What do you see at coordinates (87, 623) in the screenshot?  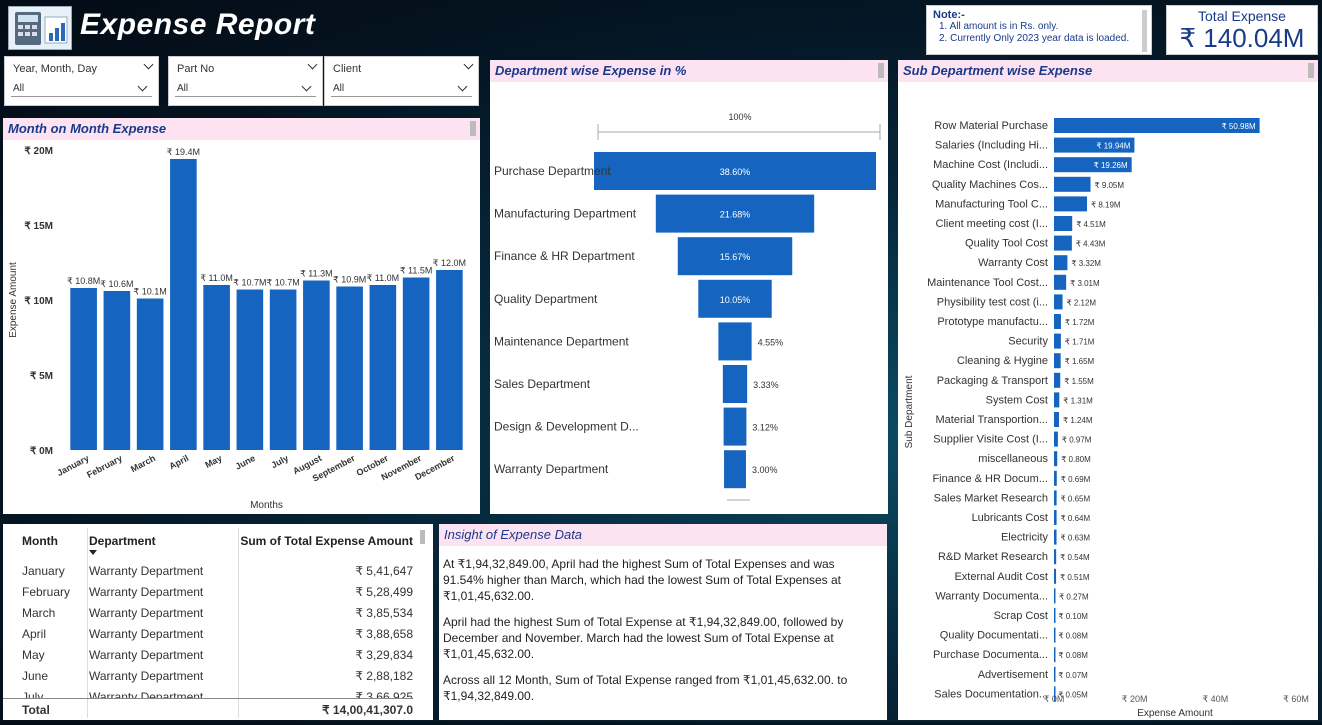 I see `column-divider` at bounding box center [87, 623].